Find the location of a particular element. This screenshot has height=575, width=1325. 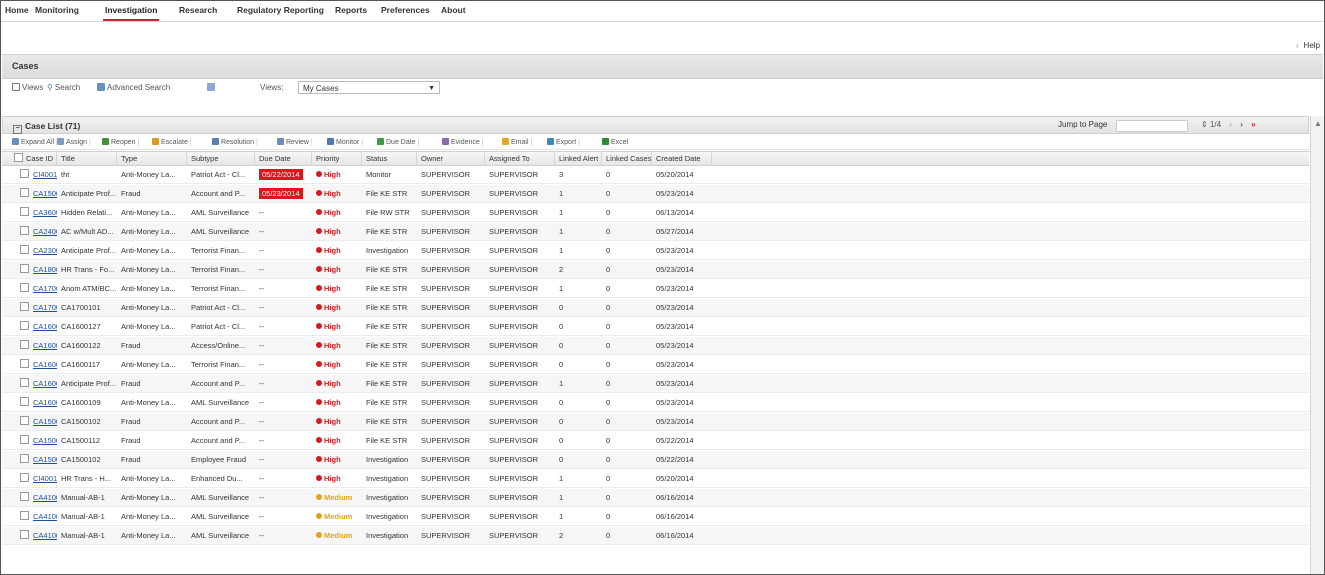

cell-id: CI400121 is located at coordinates (29, 174).